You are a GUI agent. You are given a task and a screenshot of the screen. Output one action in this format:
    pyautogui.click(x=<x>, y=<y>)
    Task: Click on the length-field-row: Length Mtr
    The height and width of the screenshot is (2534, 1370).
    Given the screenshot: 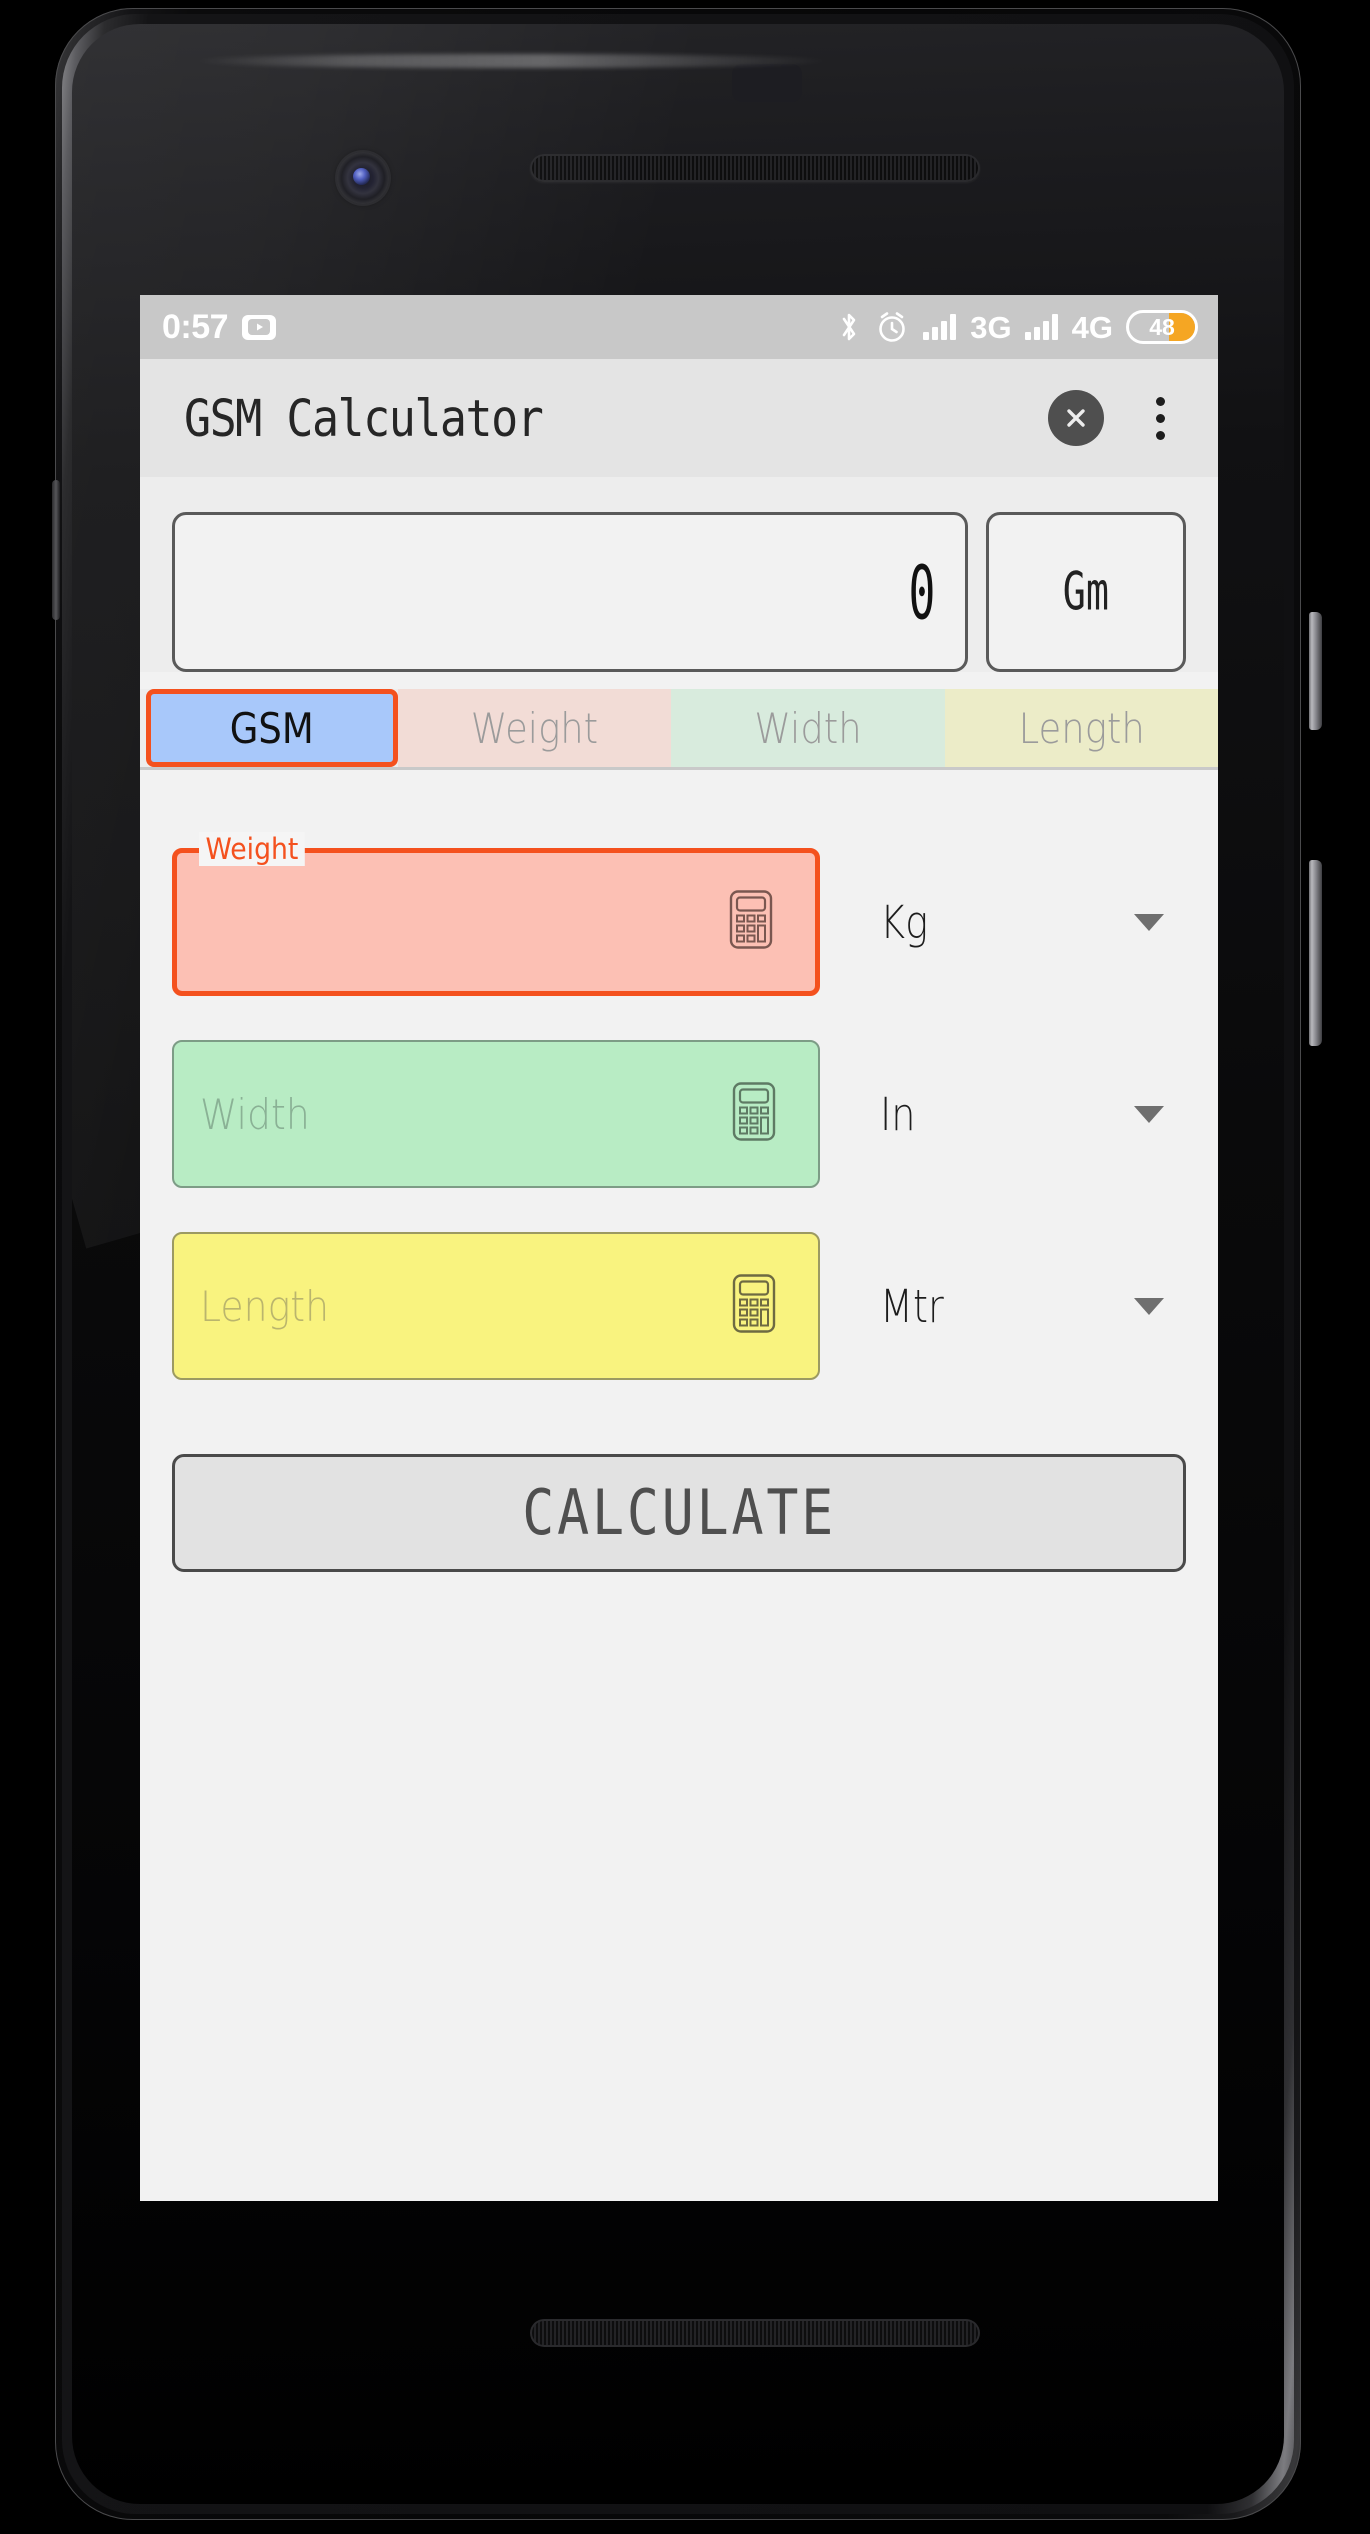 What is the action you would take?
    pyautogui.click(x=679, y=1306)
    